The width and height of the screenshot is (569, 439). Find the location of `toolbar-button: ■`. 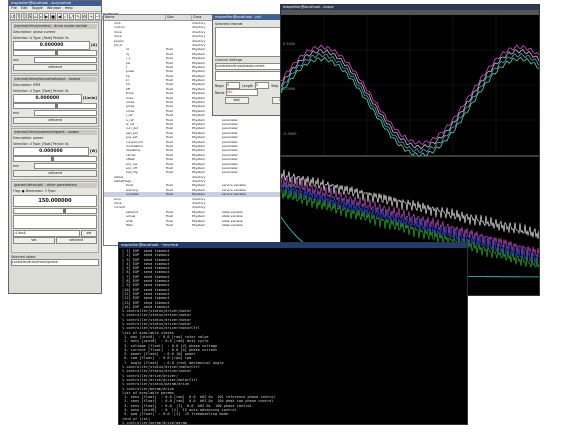

toolbar-button: ■ is located at coordinates (53, 16).